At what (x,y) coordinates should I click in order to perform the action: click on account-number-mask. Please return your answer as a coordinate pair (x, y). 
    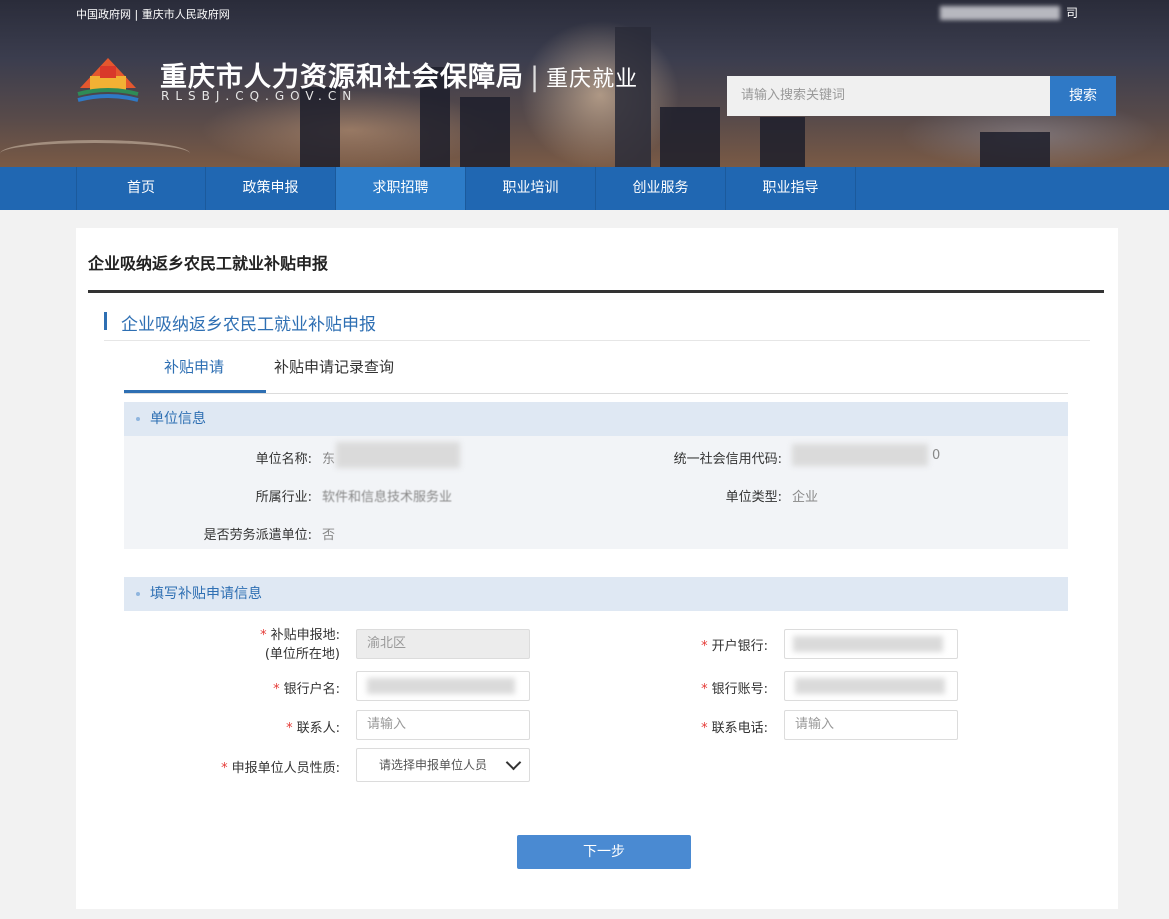
    Looking at the image, I should click on (870, 686).